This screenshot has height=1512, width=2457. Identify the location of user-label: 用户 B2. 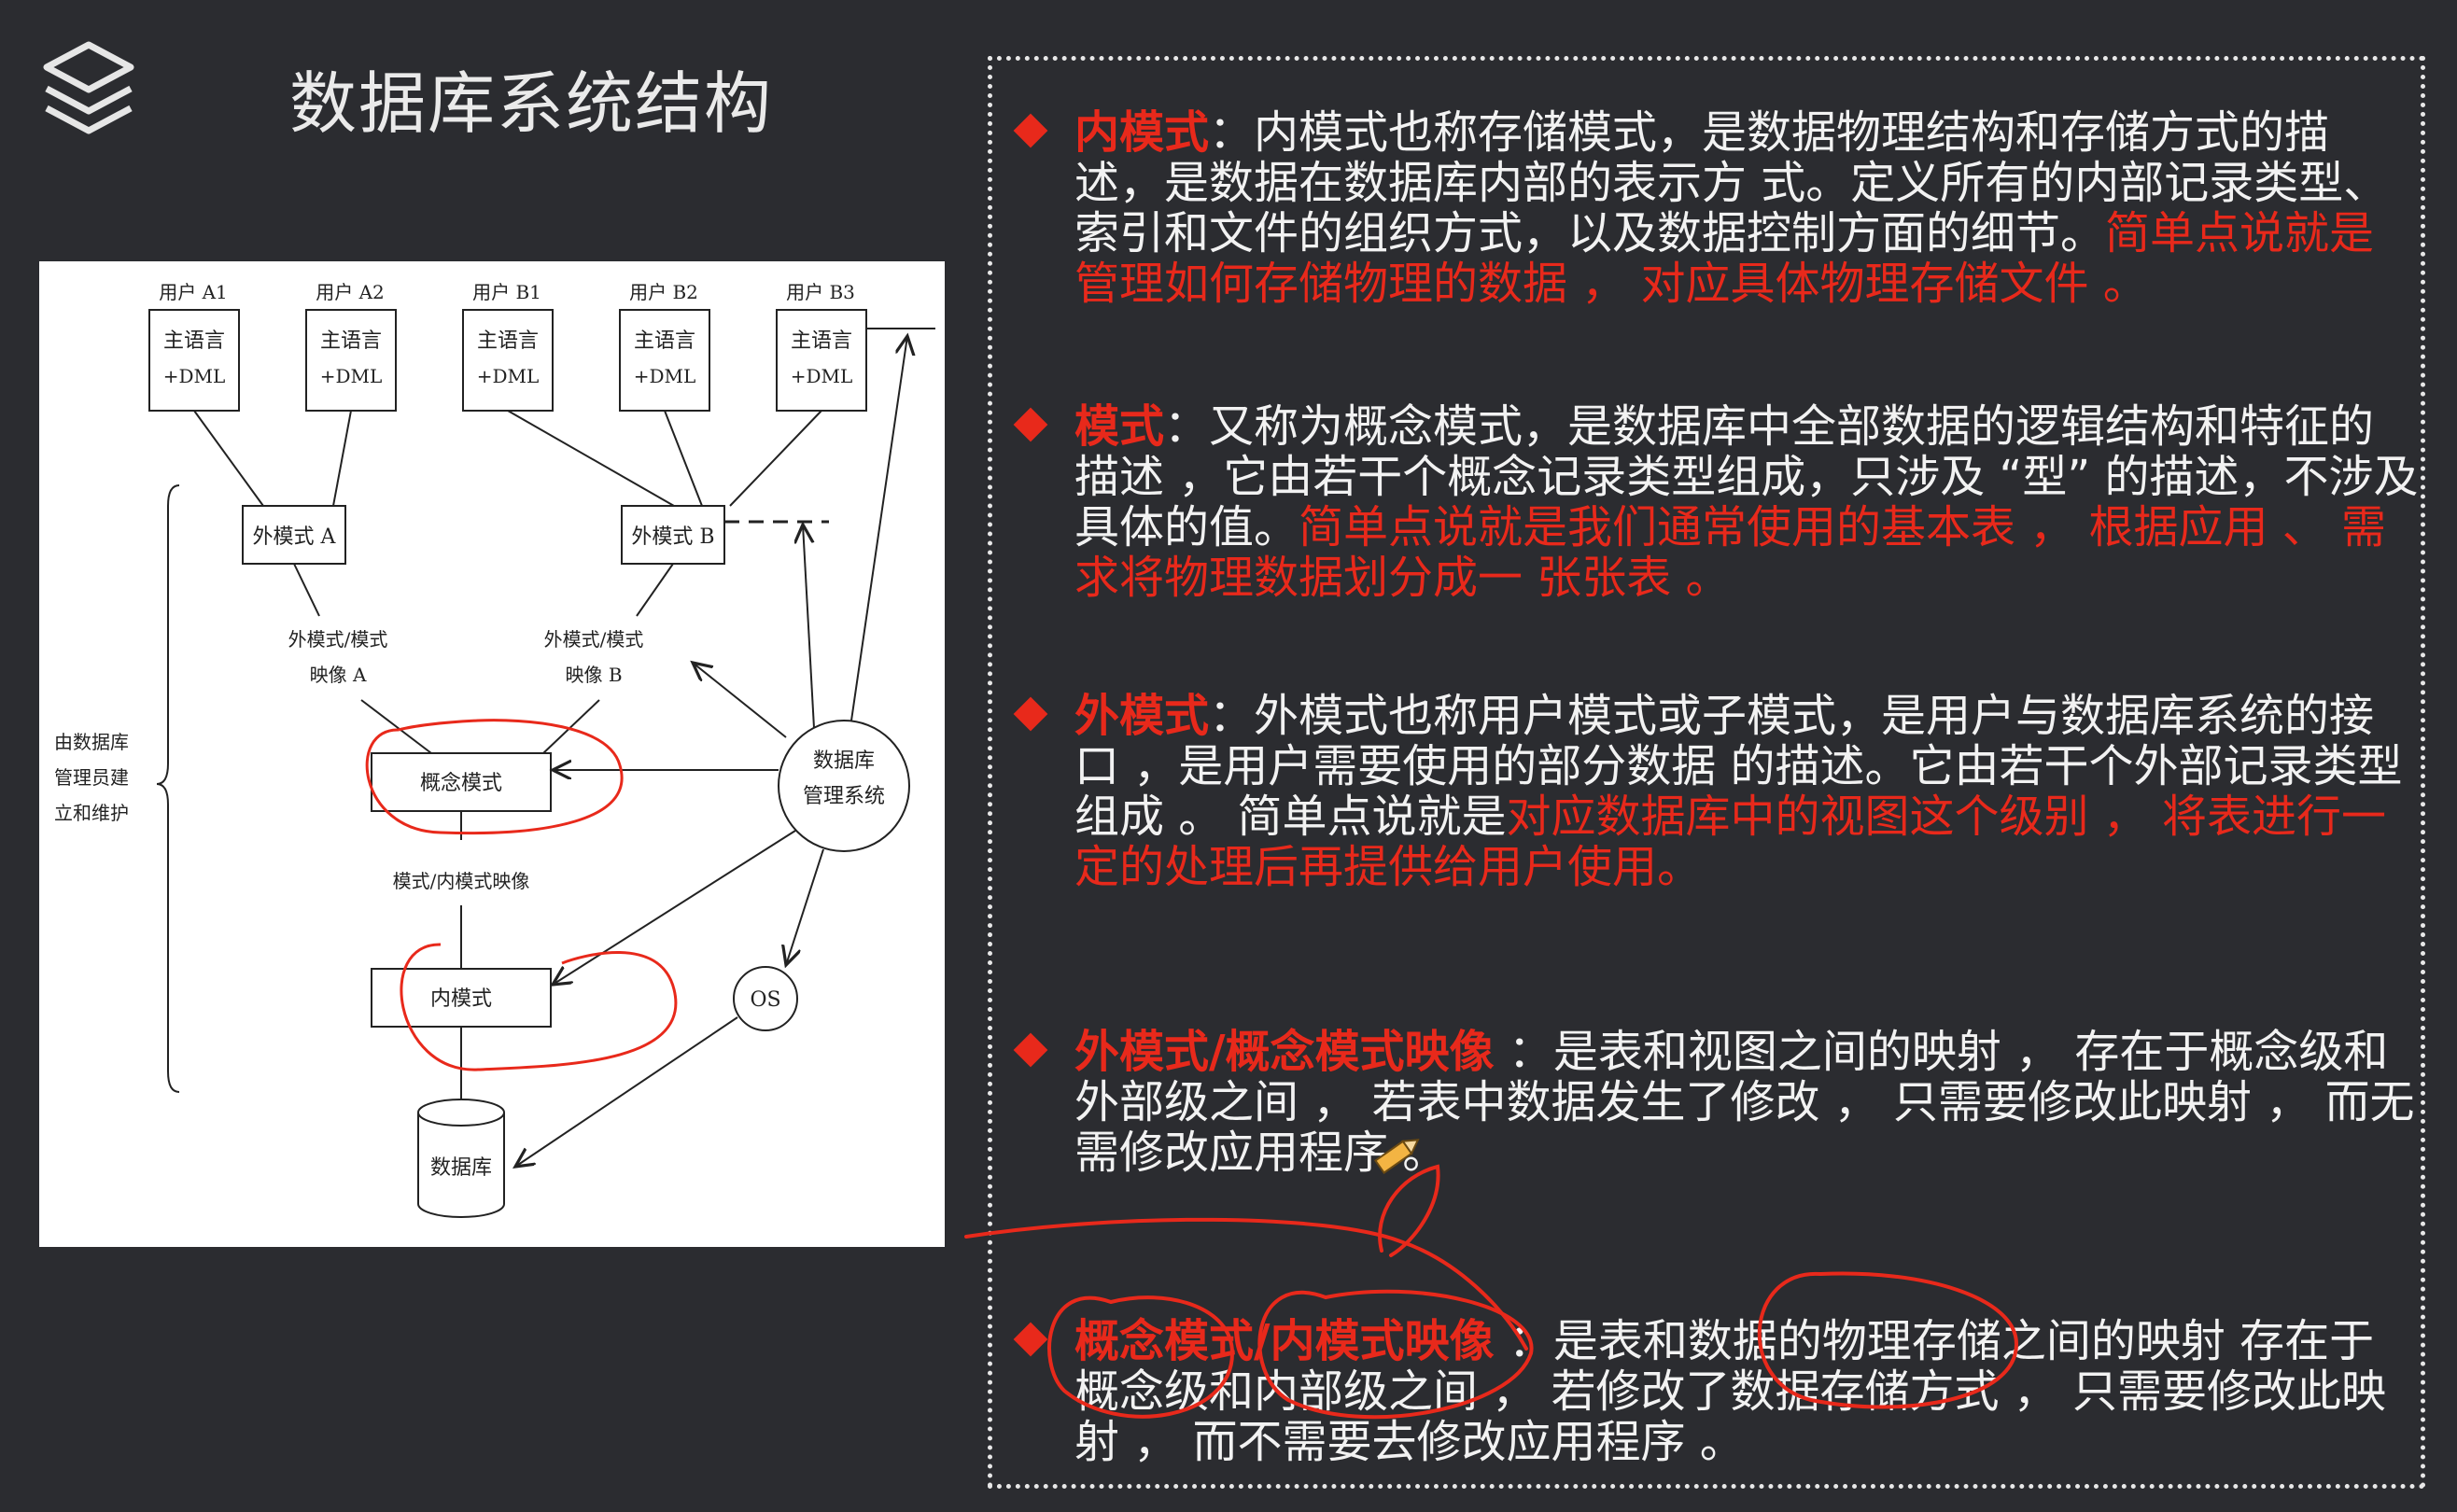
(663, 292).